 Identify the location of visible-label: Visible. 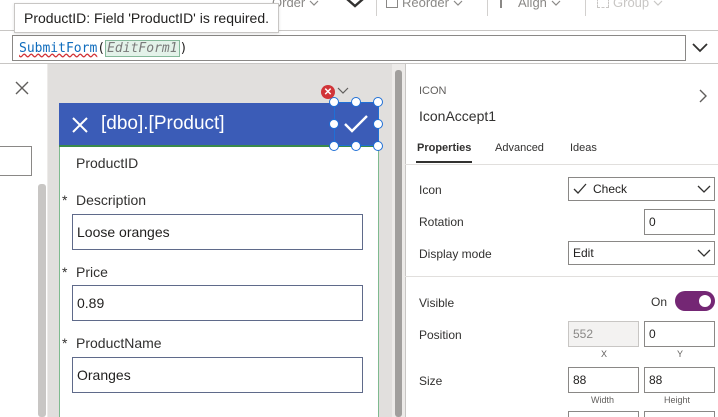
(437, 303).